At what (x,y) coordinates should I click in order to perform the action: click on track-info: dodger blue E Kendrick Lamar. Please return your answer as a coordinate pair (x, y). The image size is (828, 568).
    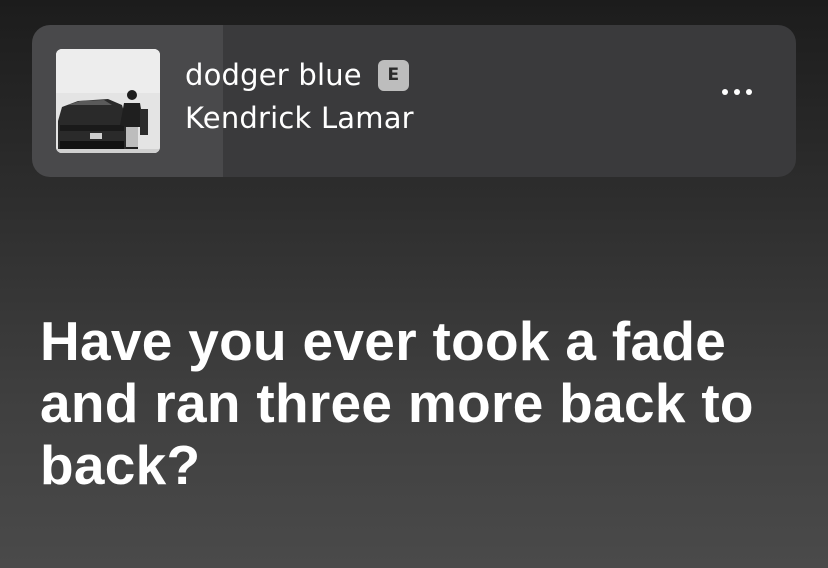
    Looking at the image, I should click on (299, 95).